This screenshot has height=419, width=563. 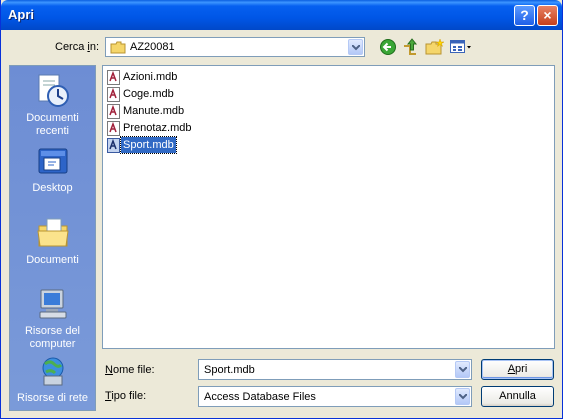 What do you see at coordinates (388, 47) in the screenshot?
I see `back-icon` at bounding box center [388, 47].